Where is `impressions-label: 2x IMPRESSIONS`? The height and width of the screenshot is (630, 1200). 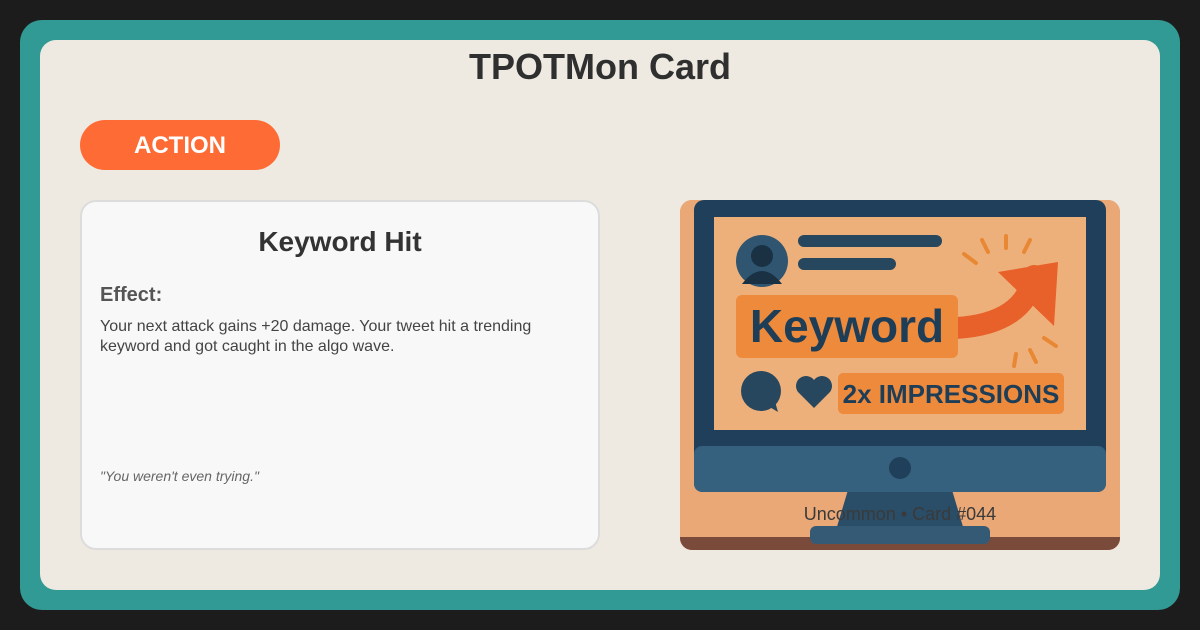 impressions-label: 2x IMPRESSIONS is located at coordinates (951, 394).